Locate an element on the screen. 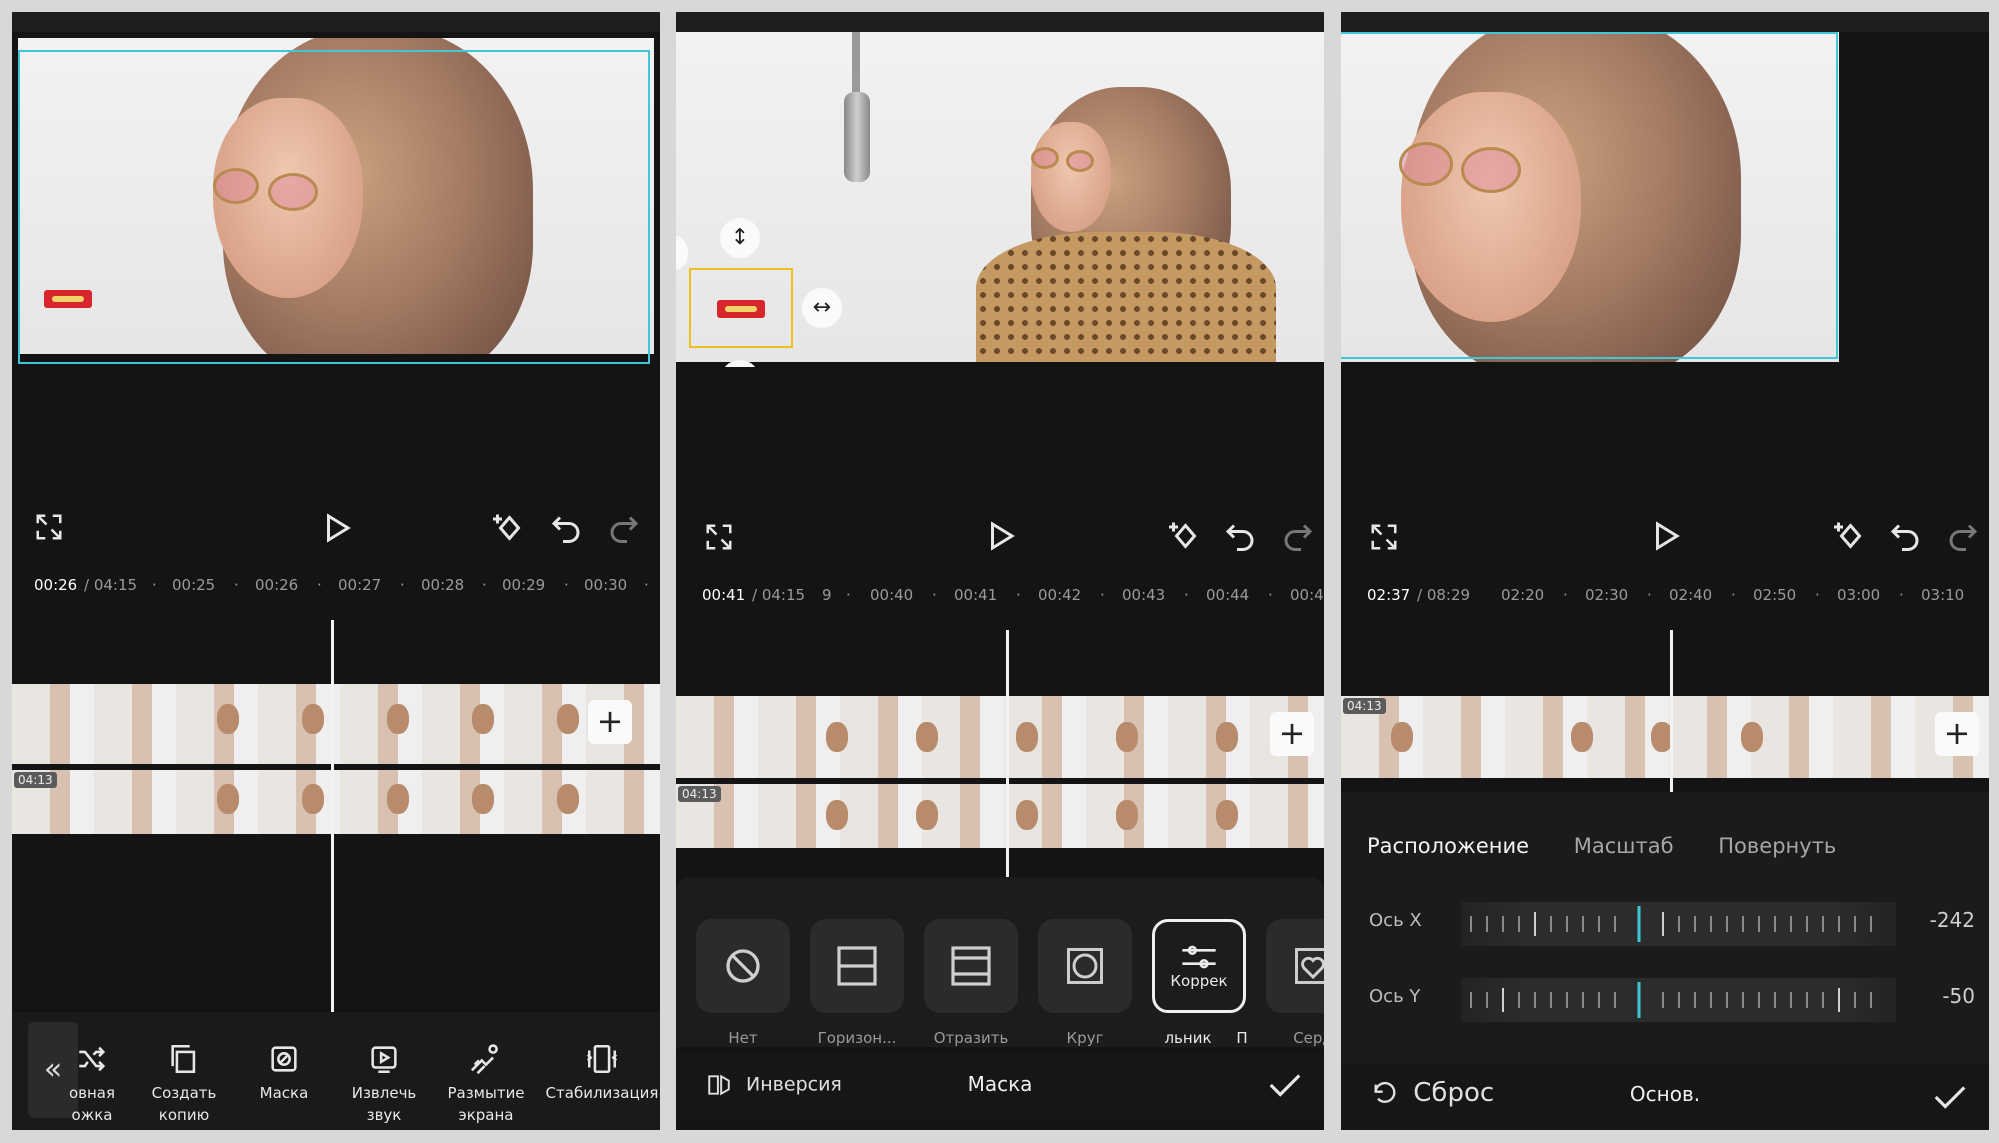  shuffle-icon is located at coordinates (92, 1059).